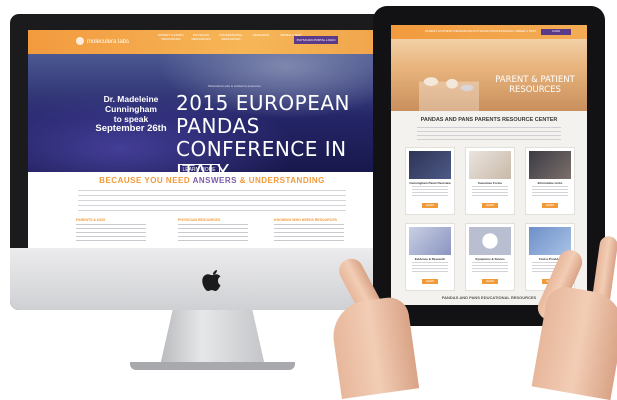 This screenshot has height=400, width=617. I want to click on feature-column: PHYSICIAN RESOURCES, so click(213, 233).